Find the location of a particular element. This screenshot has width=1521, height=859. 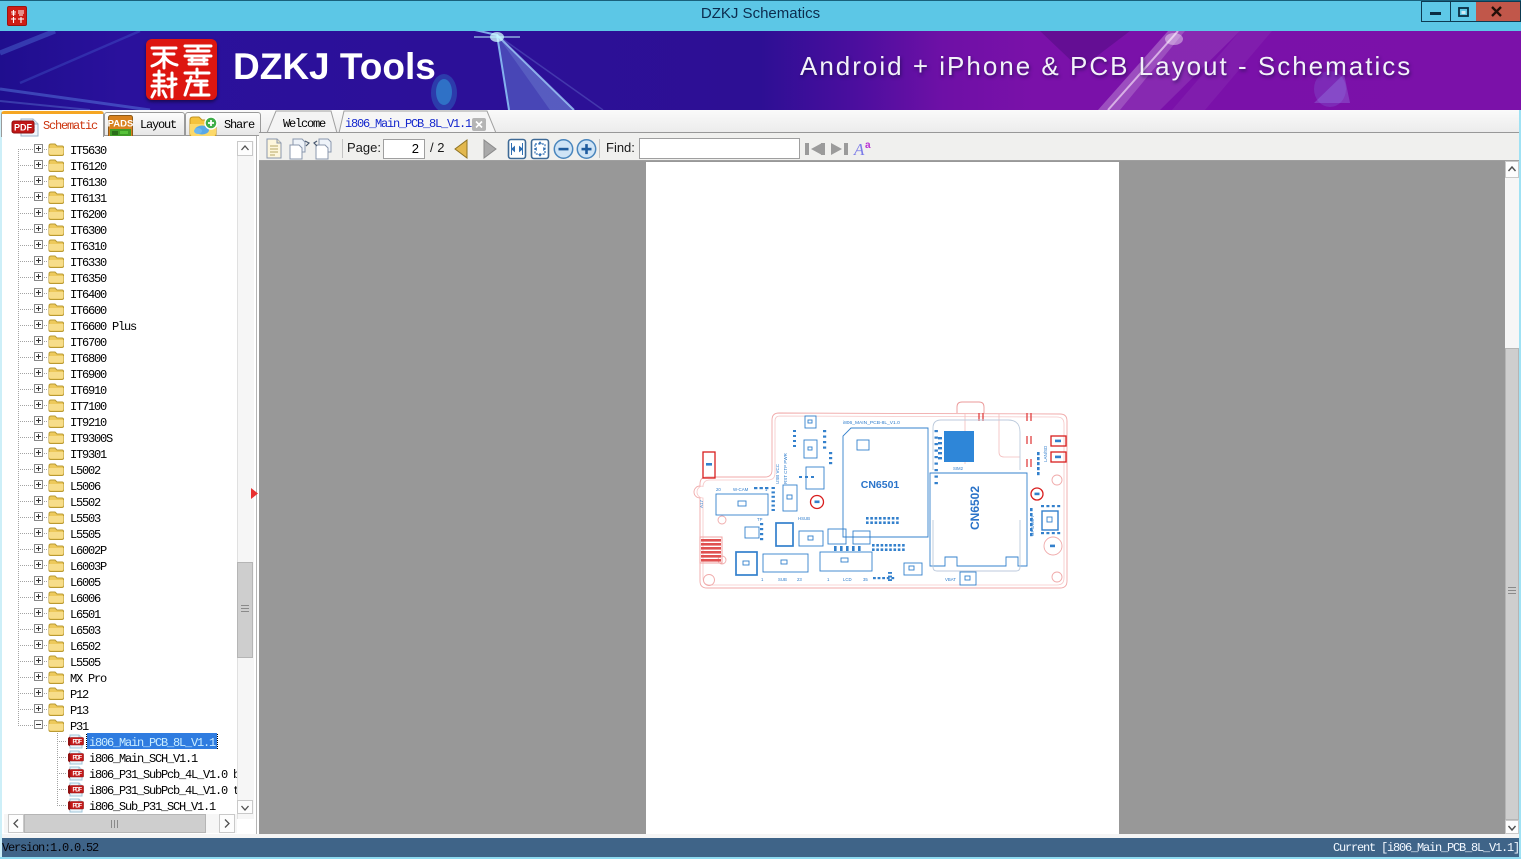

svg-text: PADS is located at coordinates (120, 124).